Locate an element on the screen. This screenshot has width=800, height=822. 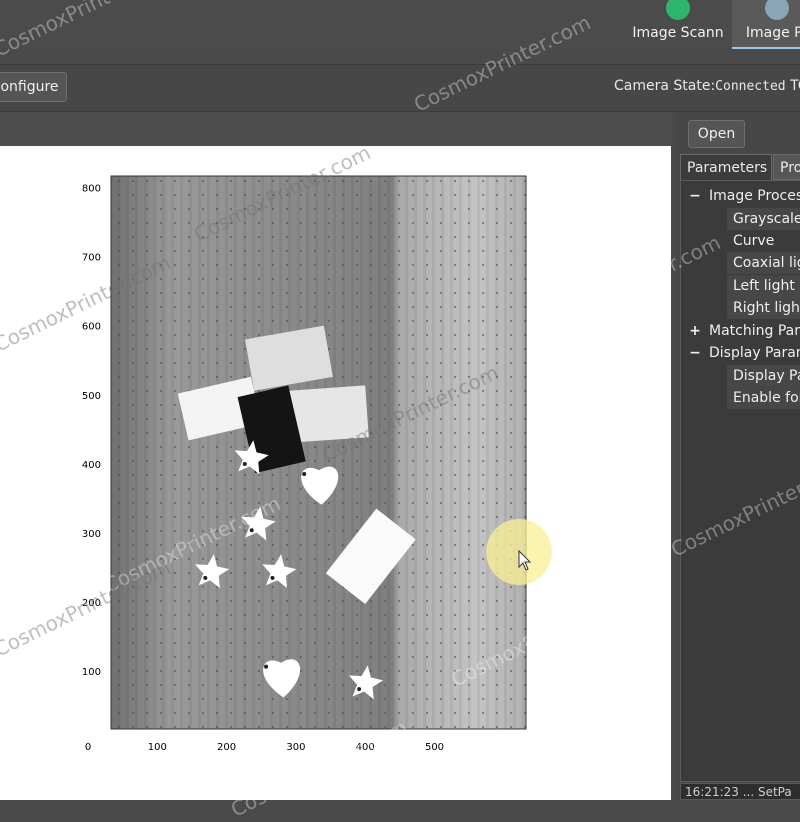
tree-item-grayscale: Grayscale is located at coordinates (763, 219).